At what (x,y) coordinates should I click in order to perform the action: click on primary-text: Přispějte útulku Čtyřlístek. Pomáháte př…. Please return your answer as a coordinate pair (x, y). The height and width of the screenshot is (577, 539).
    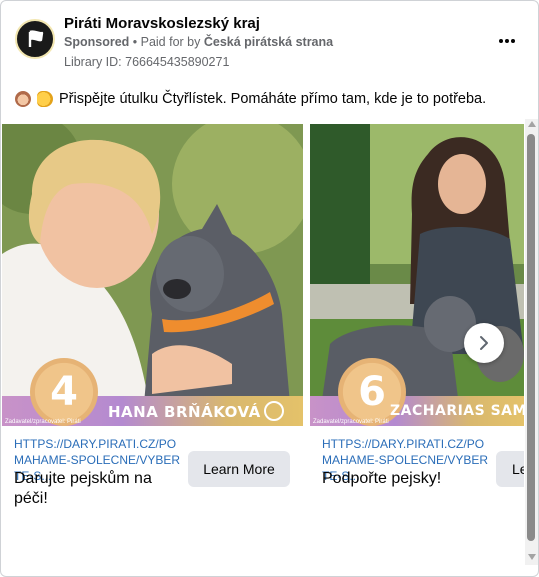
    Looking at the image, I should click on (250, 99).